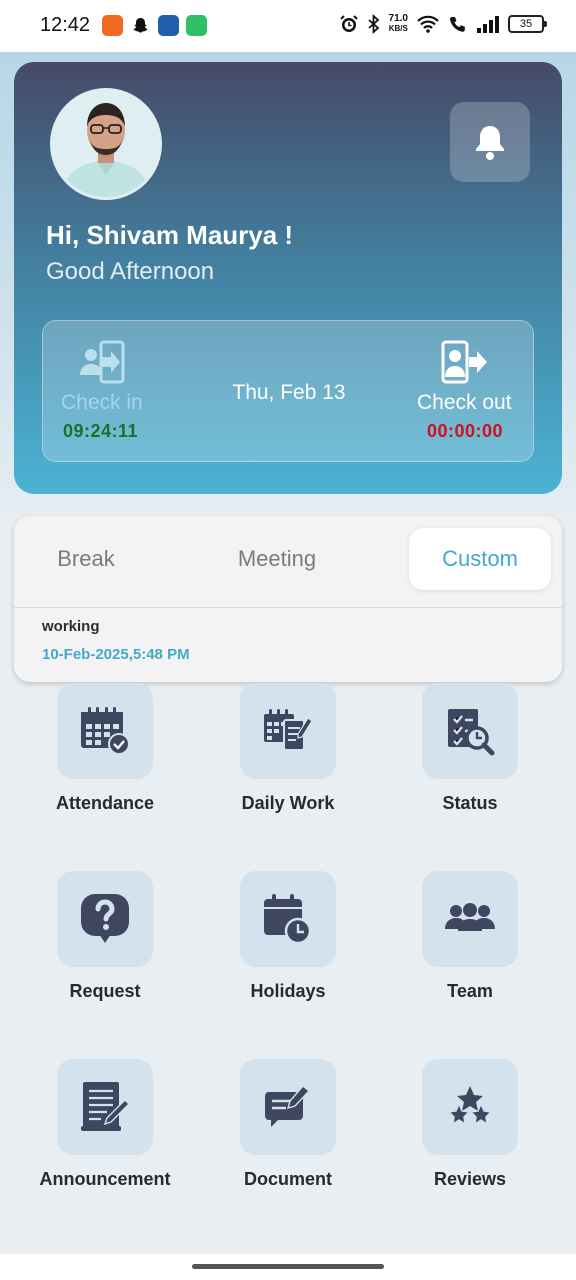 Image resolution: width=576 pixels, height=1280 pixels. I want to click on network-speed: 71.0 KB/S, so click(398, 24).